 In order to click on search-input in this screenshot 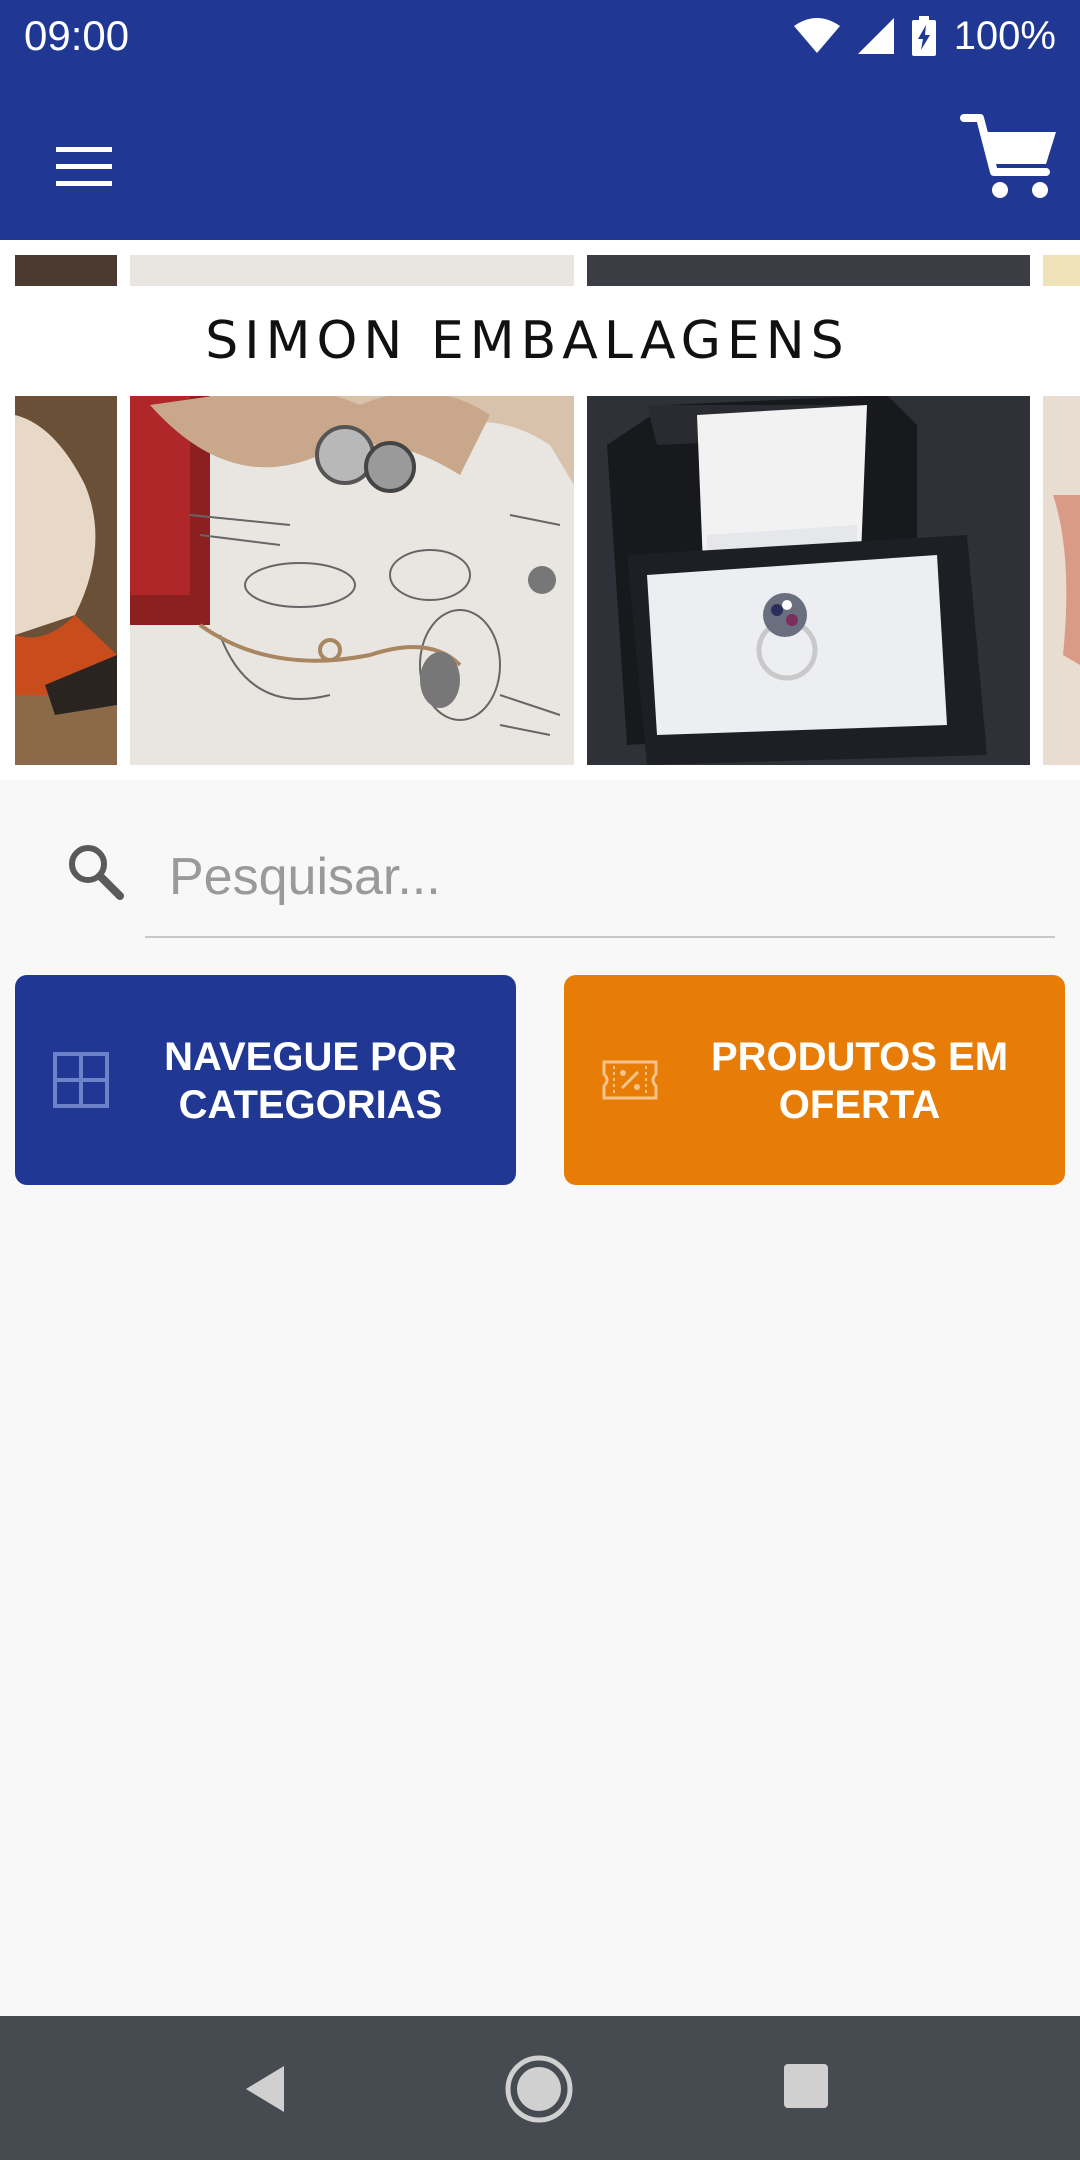, I will do `click(600, 878)`.